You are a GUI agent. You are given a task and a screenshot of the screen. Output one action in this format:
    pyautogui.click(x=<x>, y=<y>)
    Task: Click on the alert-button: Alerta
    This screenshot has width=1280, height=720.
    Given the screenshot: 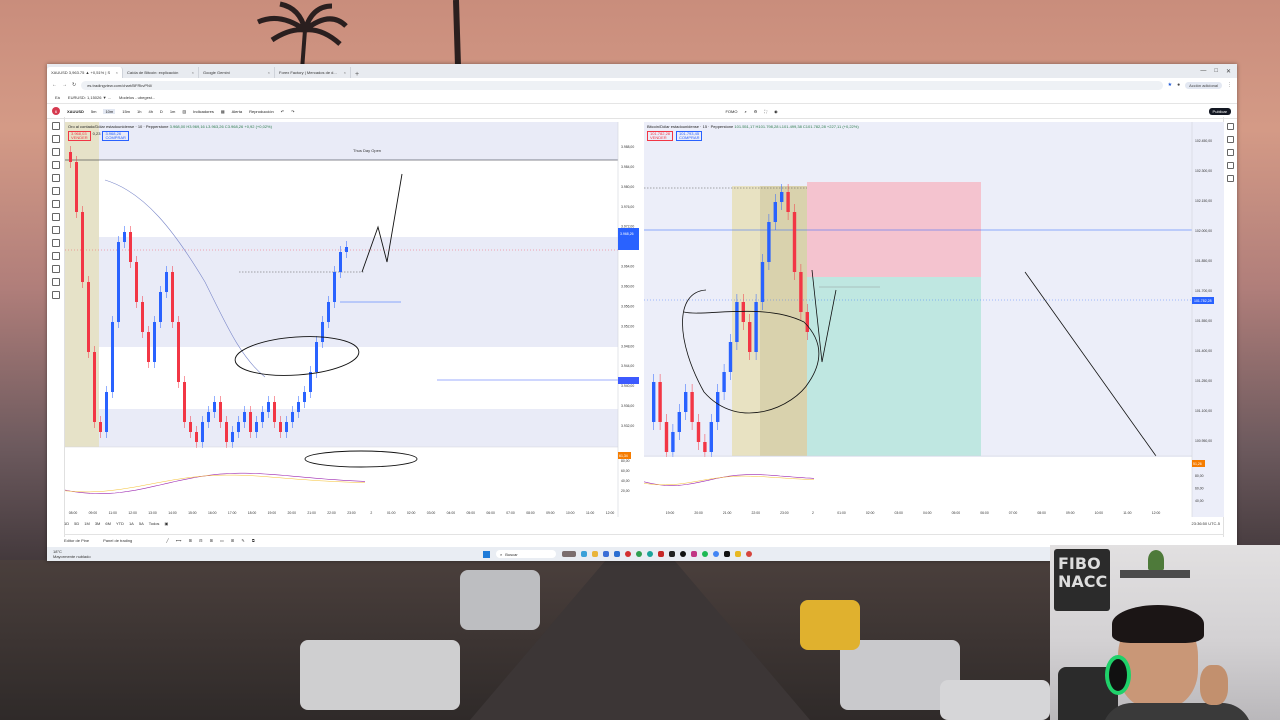 What is the action you would take?
    pyautogui.click(x=237, y=111)
    